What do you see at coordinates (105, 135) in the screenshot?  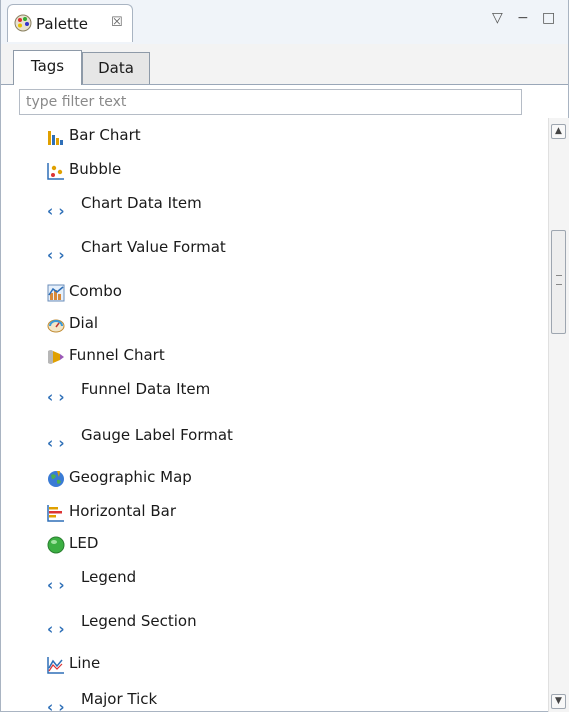 I see `item-label: Bar Chart` at bounding box center [105, 135].